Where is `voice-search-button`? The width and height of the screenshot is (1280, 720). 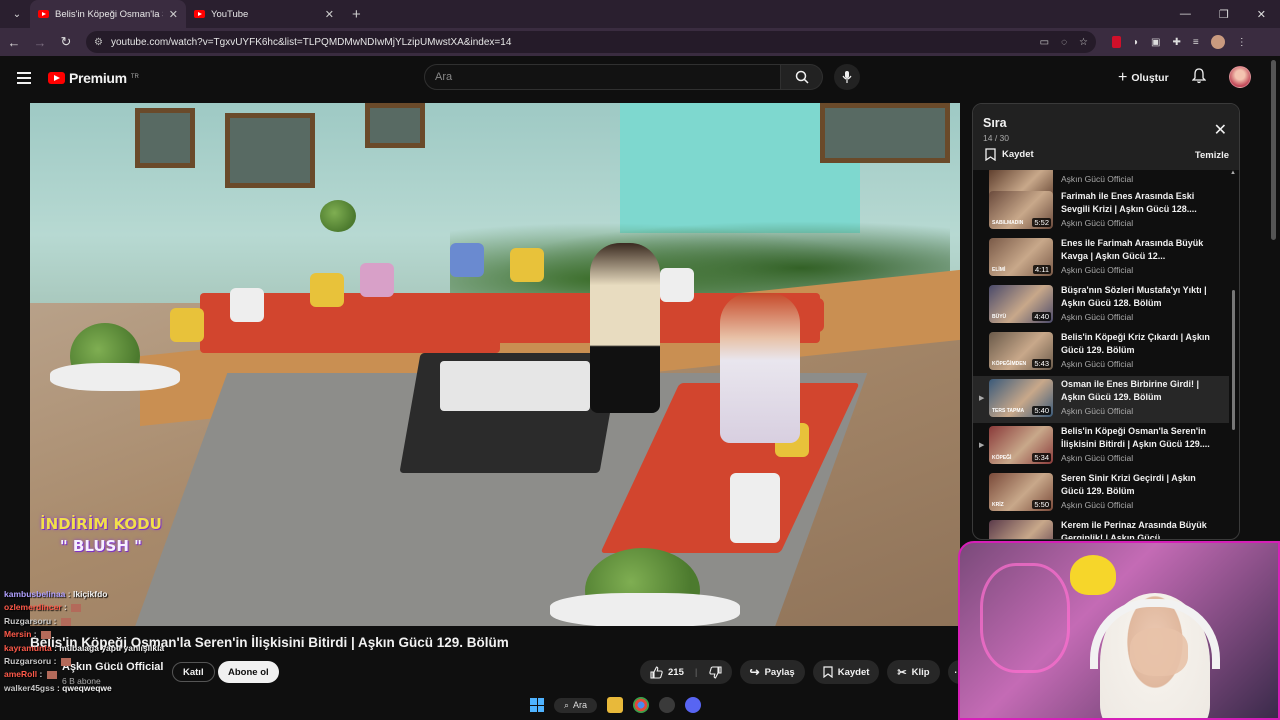
voice-search-button is located at coordinates (847, 77).